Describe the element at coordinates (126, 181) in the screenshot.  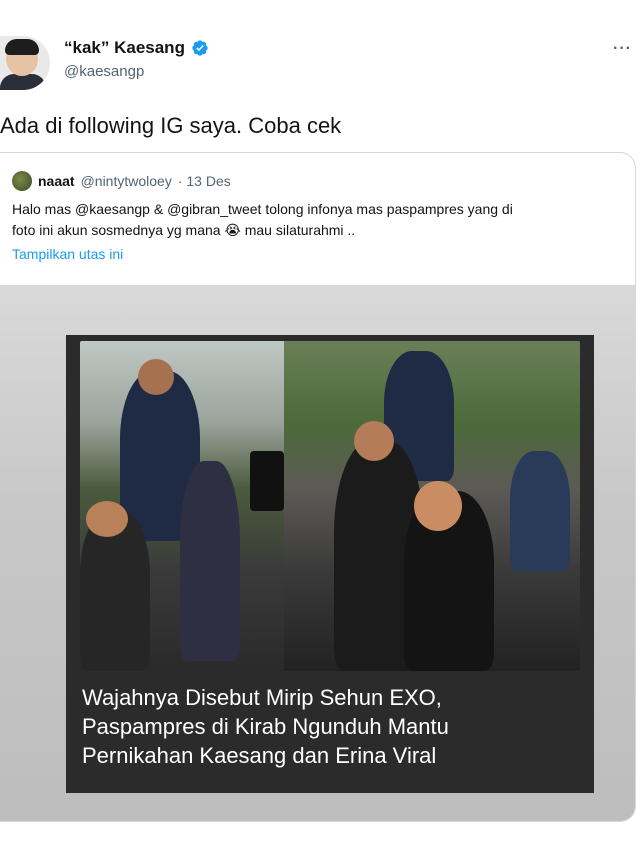
I see `quoted-author-handle: @nintytwoloey` at that location.